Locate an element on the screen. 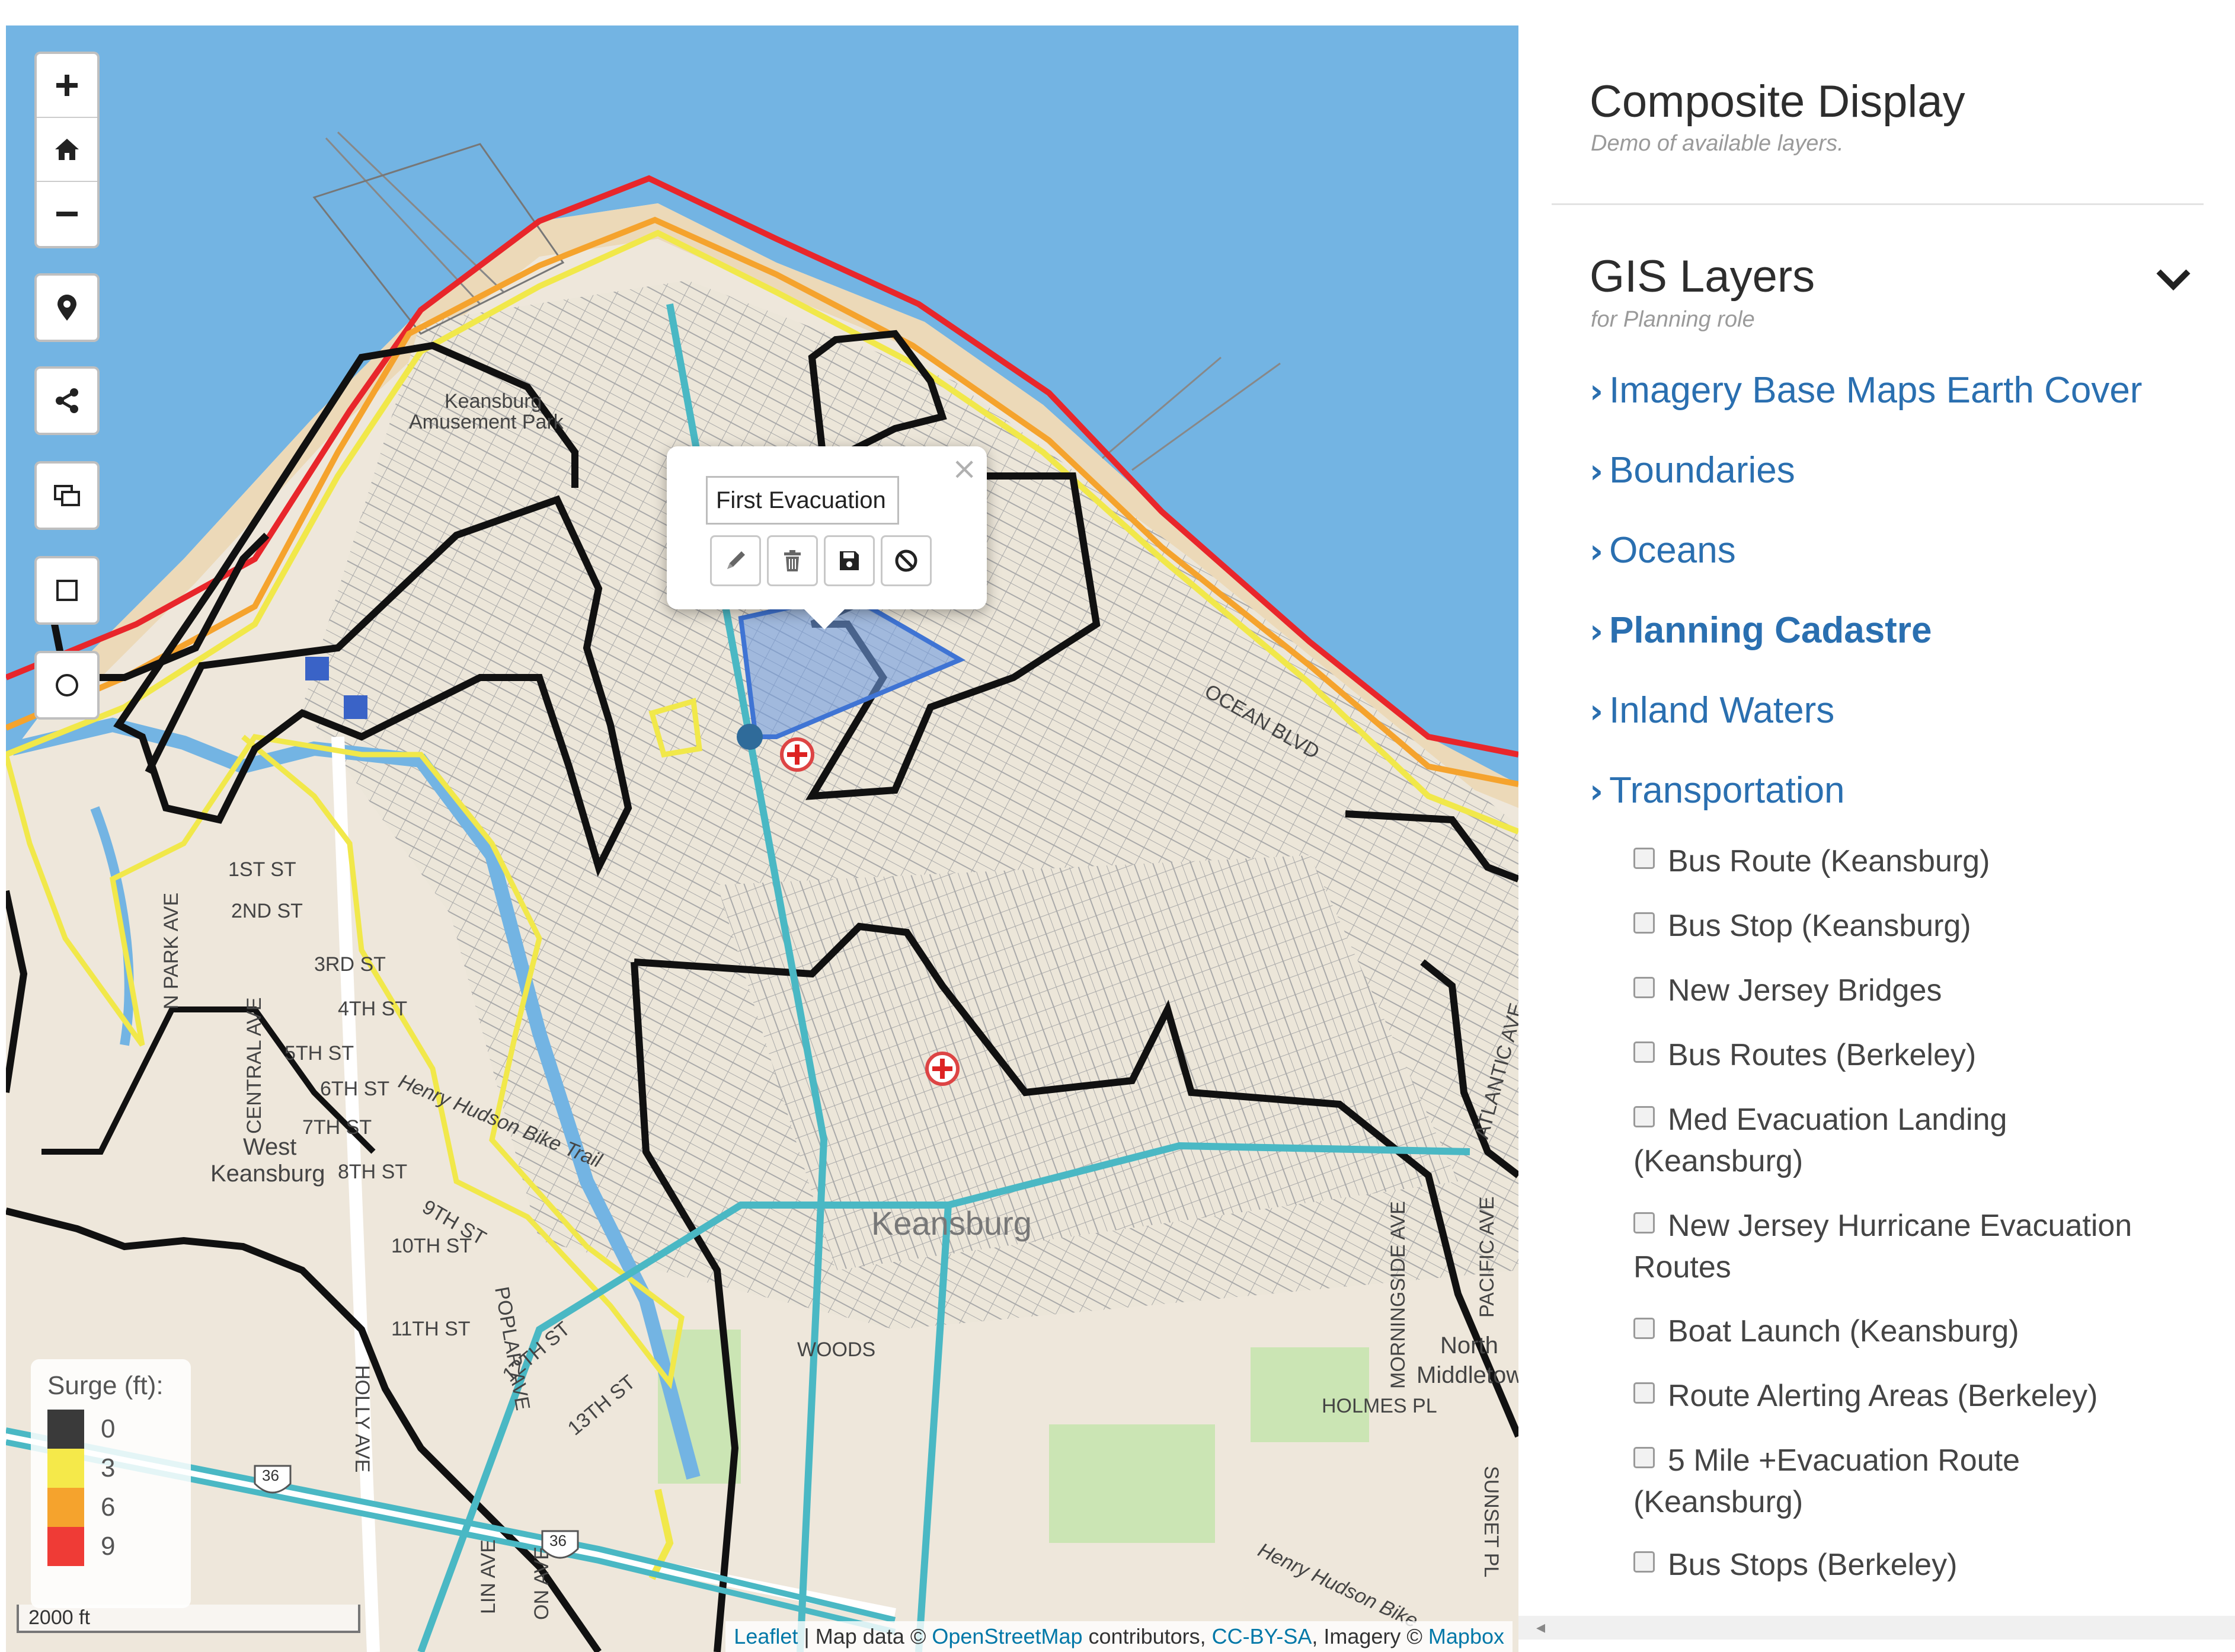  feature-name-input: First Evacuation is located at coordinates (803, 501).